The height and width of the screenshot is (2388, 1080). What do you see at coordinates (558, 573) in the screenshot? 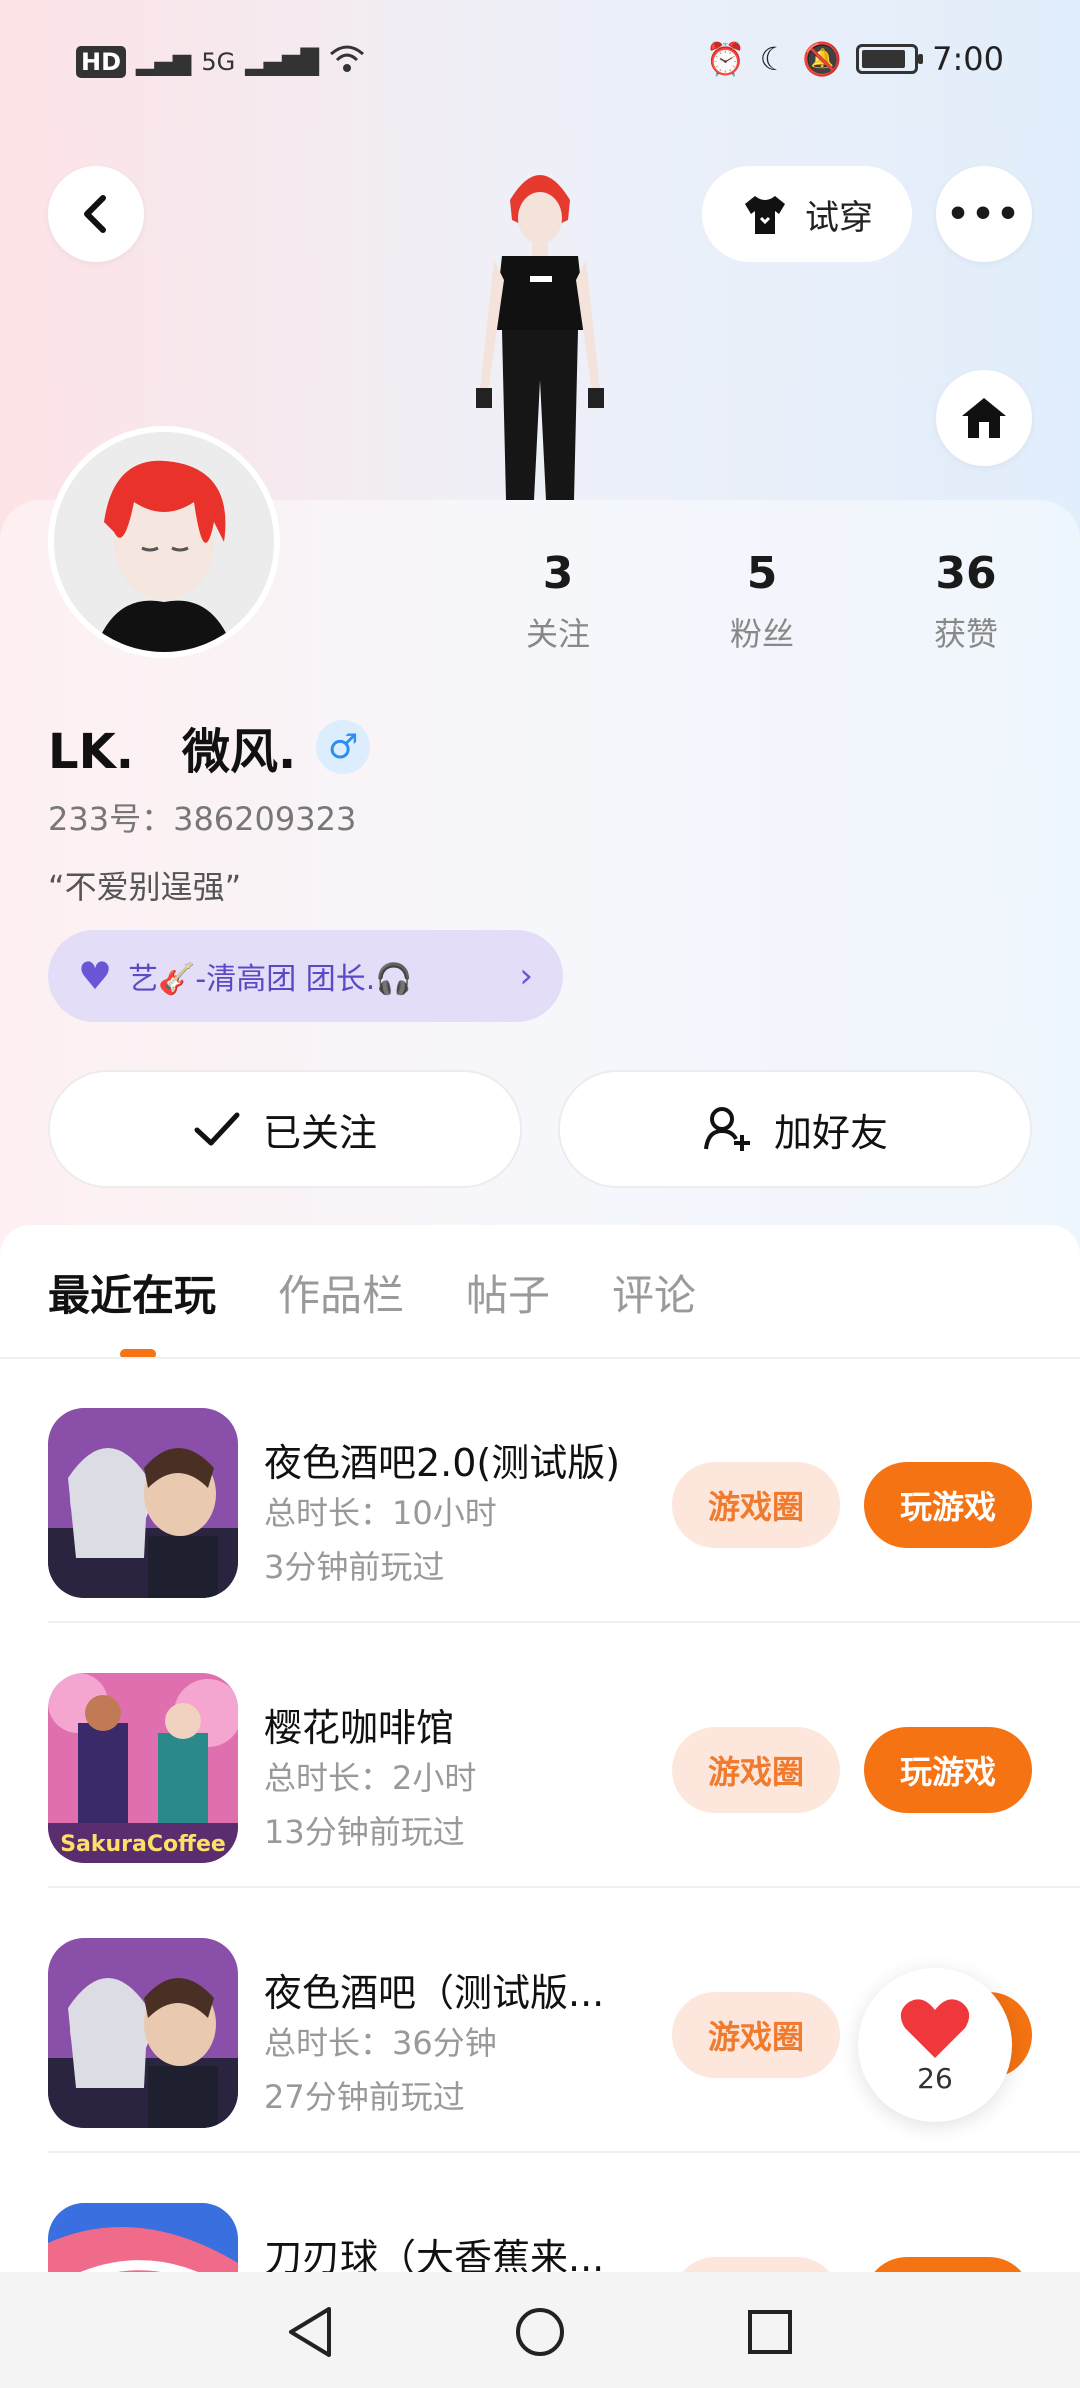
I see `following-count: 3` at bounding box center [558, 573].